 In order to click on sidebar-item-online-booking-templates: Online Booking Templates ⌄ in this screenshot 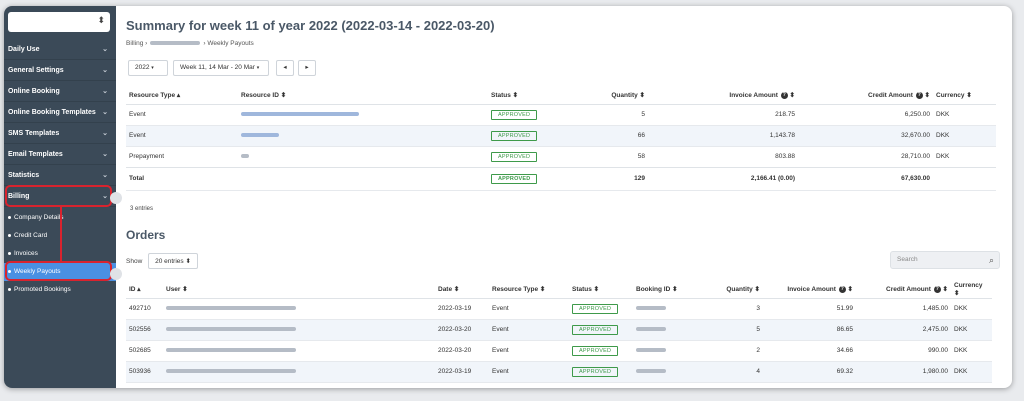, I will do `click(60, 113)`.